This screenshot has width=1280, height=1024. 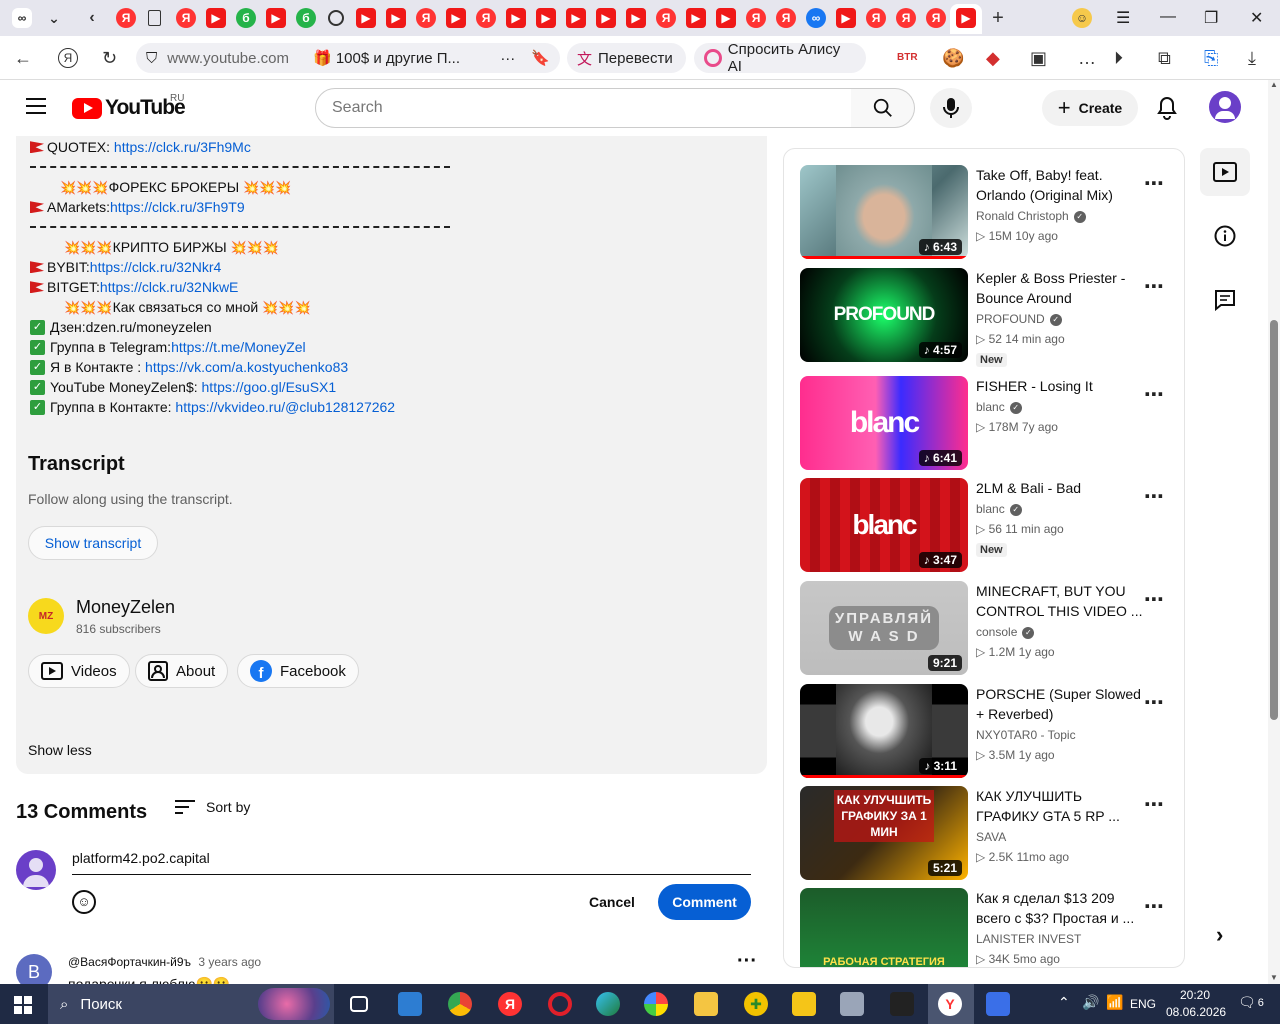 I want to click on notifications-icon: 🗨 6, so click(x=1251, y=1002).